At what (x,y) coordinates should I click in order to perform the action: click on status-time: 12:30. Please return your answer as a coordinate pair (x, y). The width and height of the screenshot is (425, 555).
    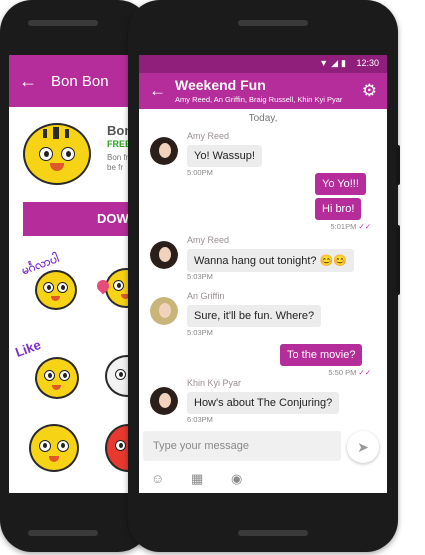
    Looking at the image, I should click on (367, 63).